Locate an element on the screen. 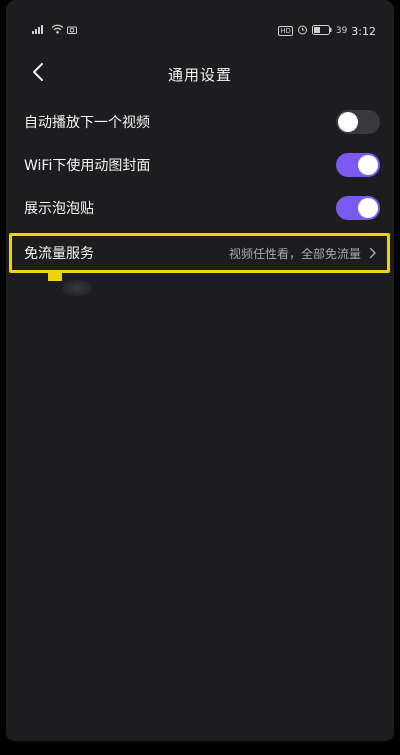 Image resolution: width=400 pixels, height=755 pixels. setting-row-autoplay: 自动播放下一个视频 is located at coordinates (200, 121).